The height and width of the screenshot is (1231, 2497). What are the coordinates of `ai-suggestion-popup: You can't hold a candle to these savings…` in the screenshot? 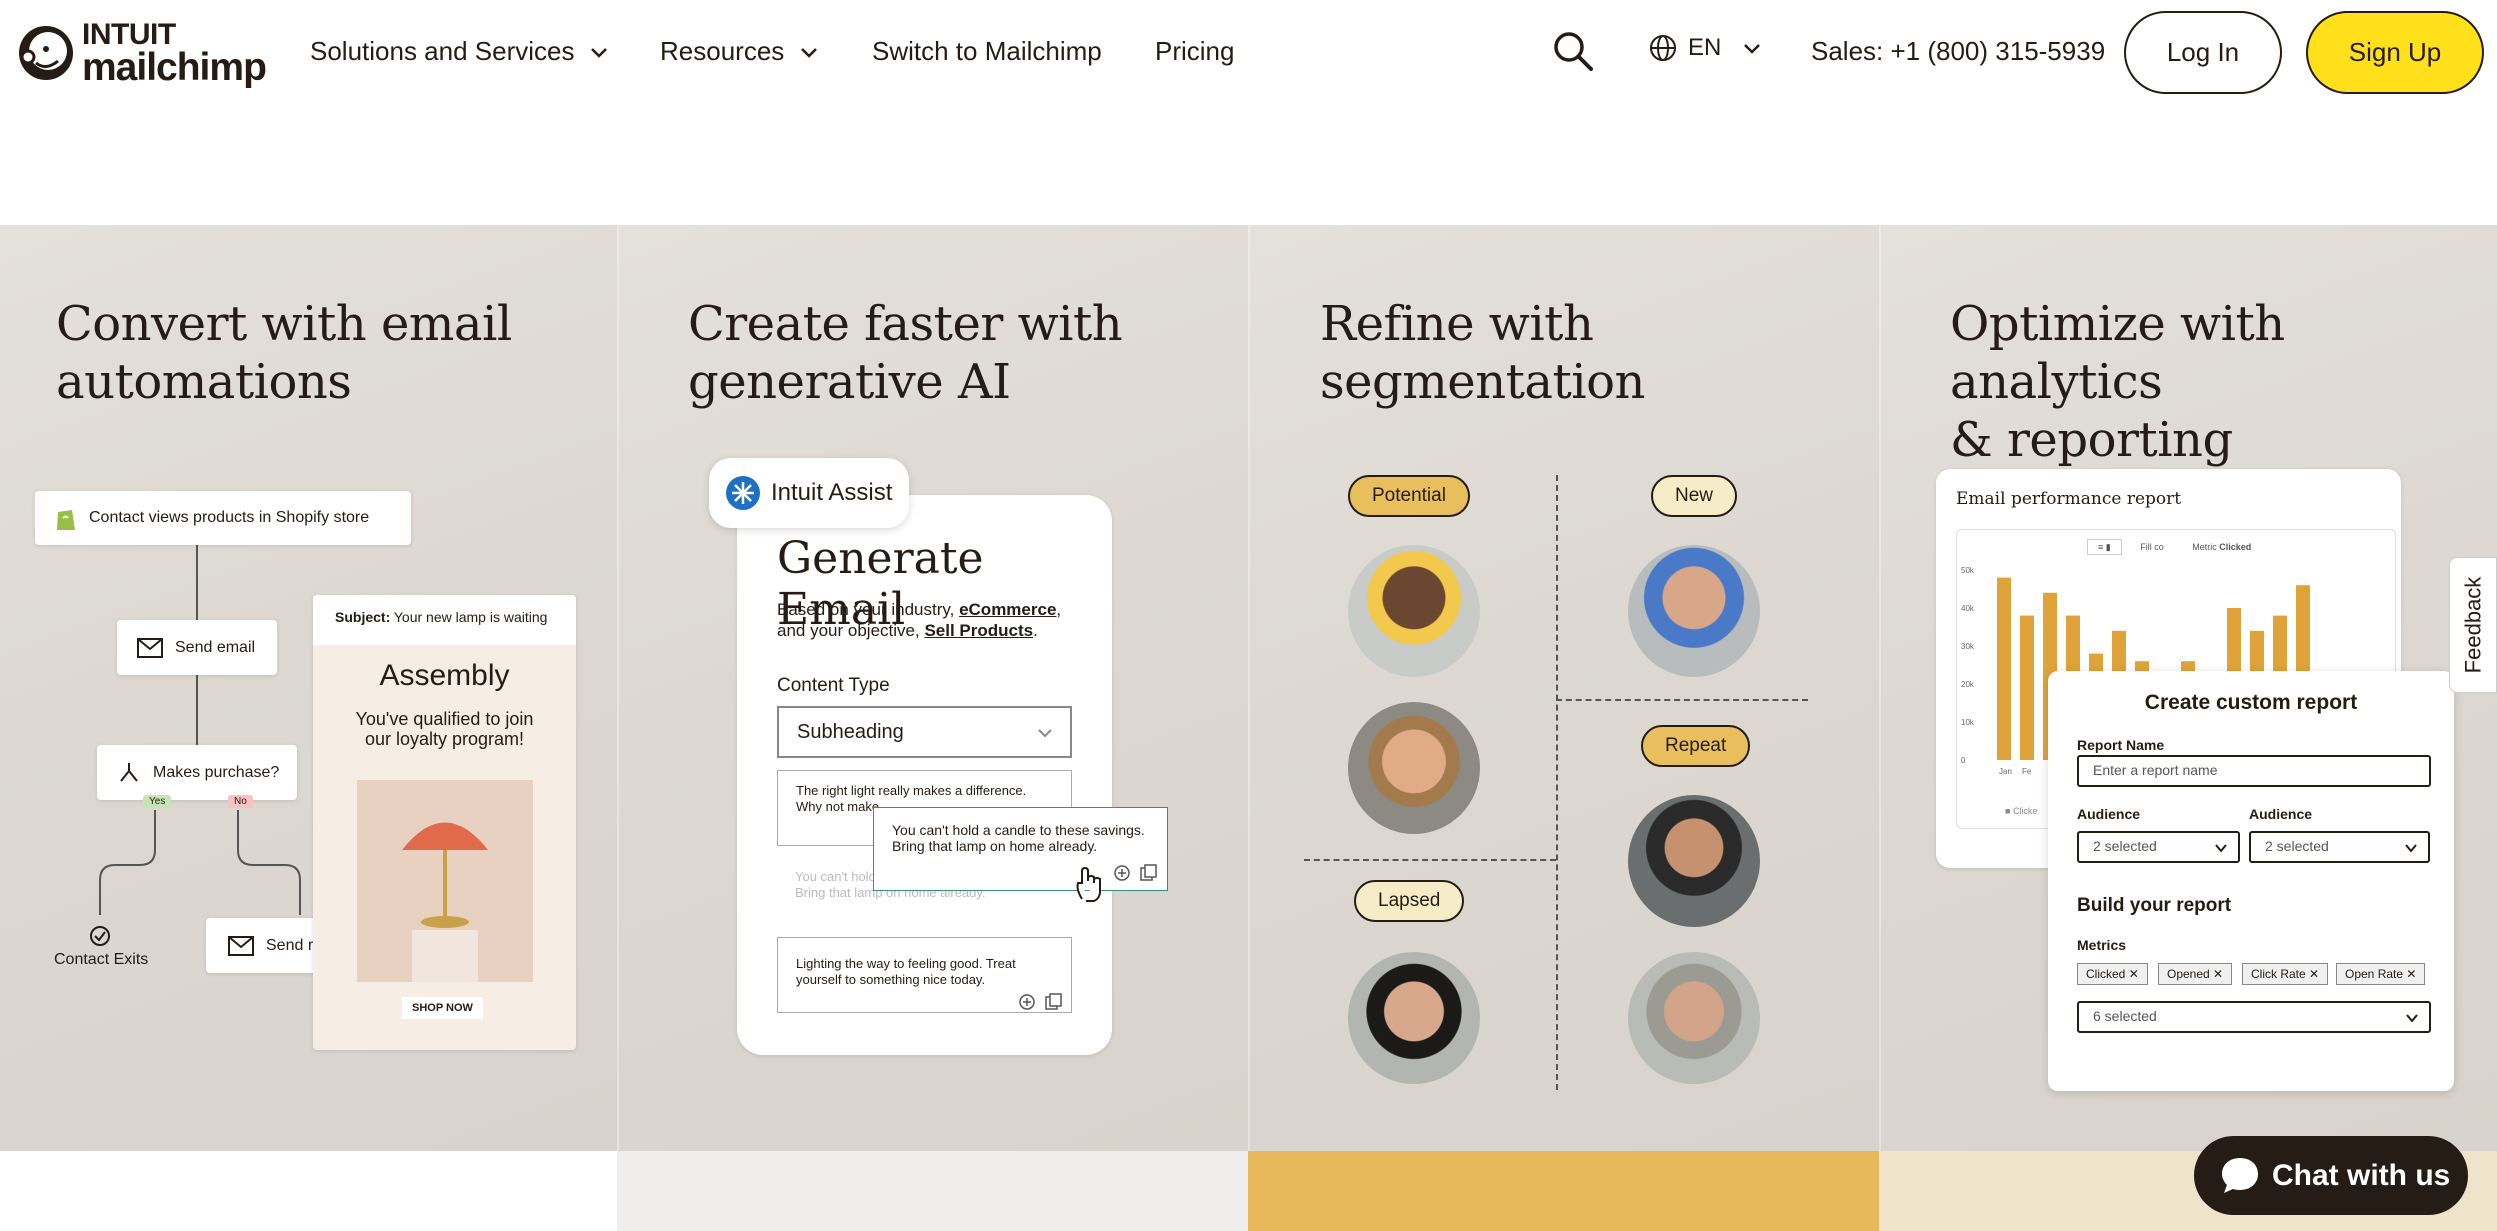 It's located at (1020, 849).